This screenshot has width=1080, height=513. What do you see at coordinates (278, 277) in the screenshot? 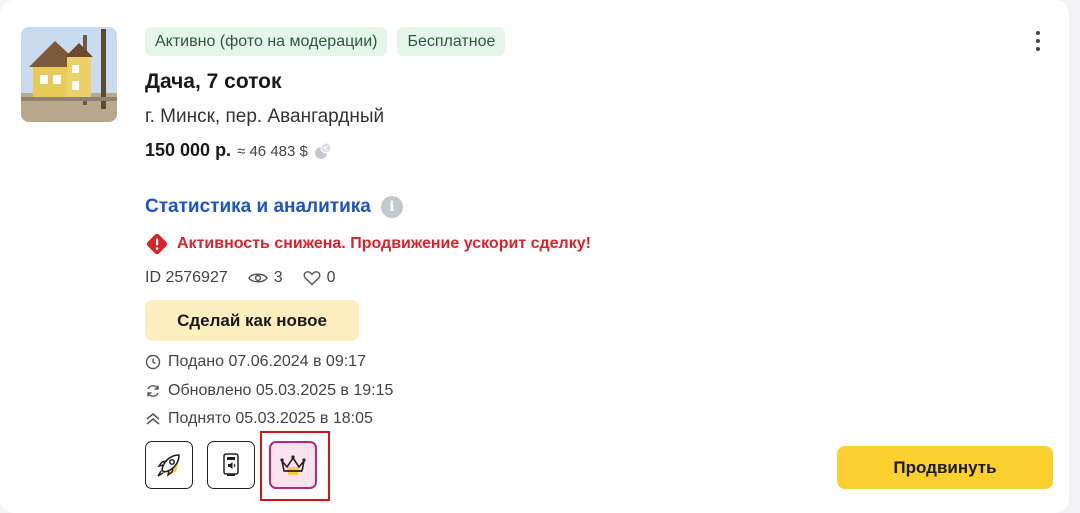
I see `views-count: 3` at bounding box center [278, 277].